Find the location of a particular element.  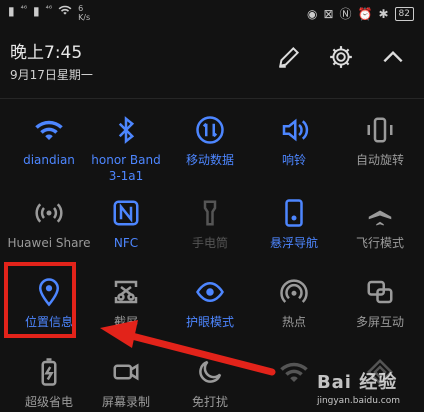

quick-tile-wifi: diandian is located at coordinates (49, 139).